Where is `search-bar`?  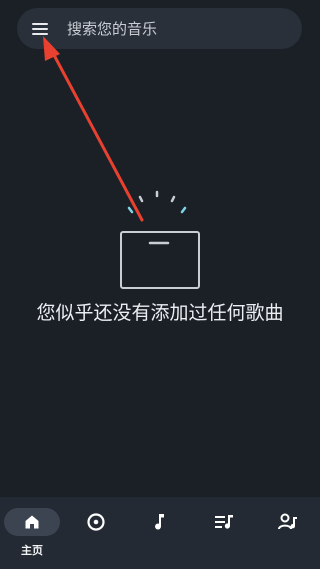
search-bar is located at coordinates (159, 28).